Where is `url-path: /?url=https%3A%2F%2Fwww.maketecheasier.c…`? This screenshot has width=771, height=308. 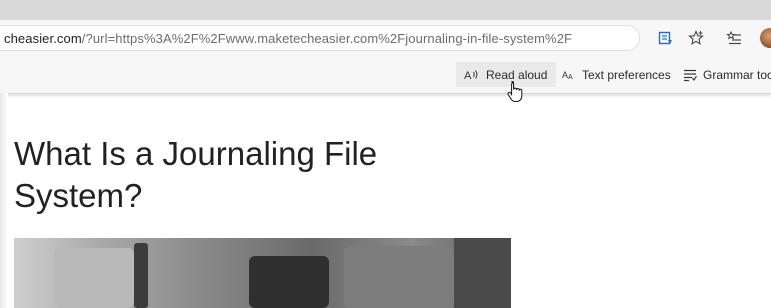
url-path: /?url=https%3A%2F%2Fwww.maketecheasier.c… is located at coordinates (327, 38).